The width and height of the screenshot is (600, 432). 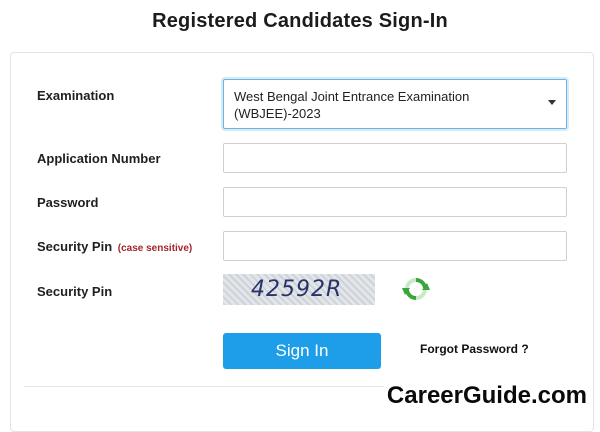 What do you see at coordinates (75, 246) in the screenshot?
I see `security-pin-label-text: Security Pin` at bounding box center [75, 246].